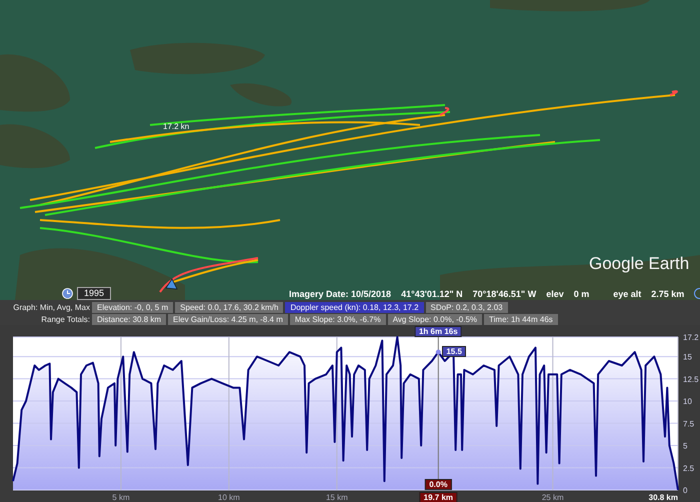 This screenshot has height=502, width=700. Describe the element at coordinates (354, 307) in the screenshot. I see `graph-option: Doppler speed (kn): 0.18, 12.3, 17.2` at that location.